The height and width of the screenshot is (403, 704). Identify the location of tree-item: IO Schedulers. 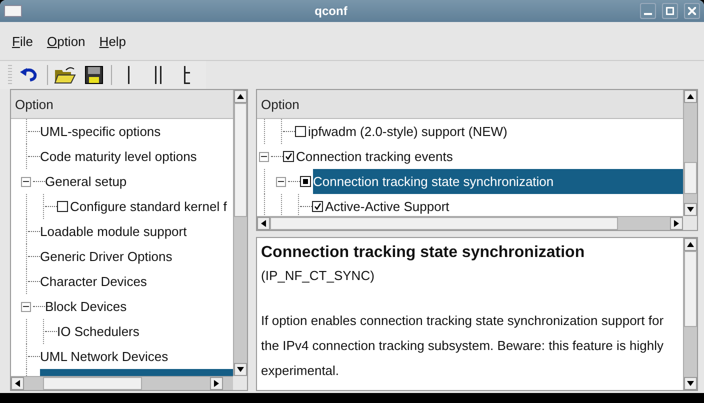
(145, 331).